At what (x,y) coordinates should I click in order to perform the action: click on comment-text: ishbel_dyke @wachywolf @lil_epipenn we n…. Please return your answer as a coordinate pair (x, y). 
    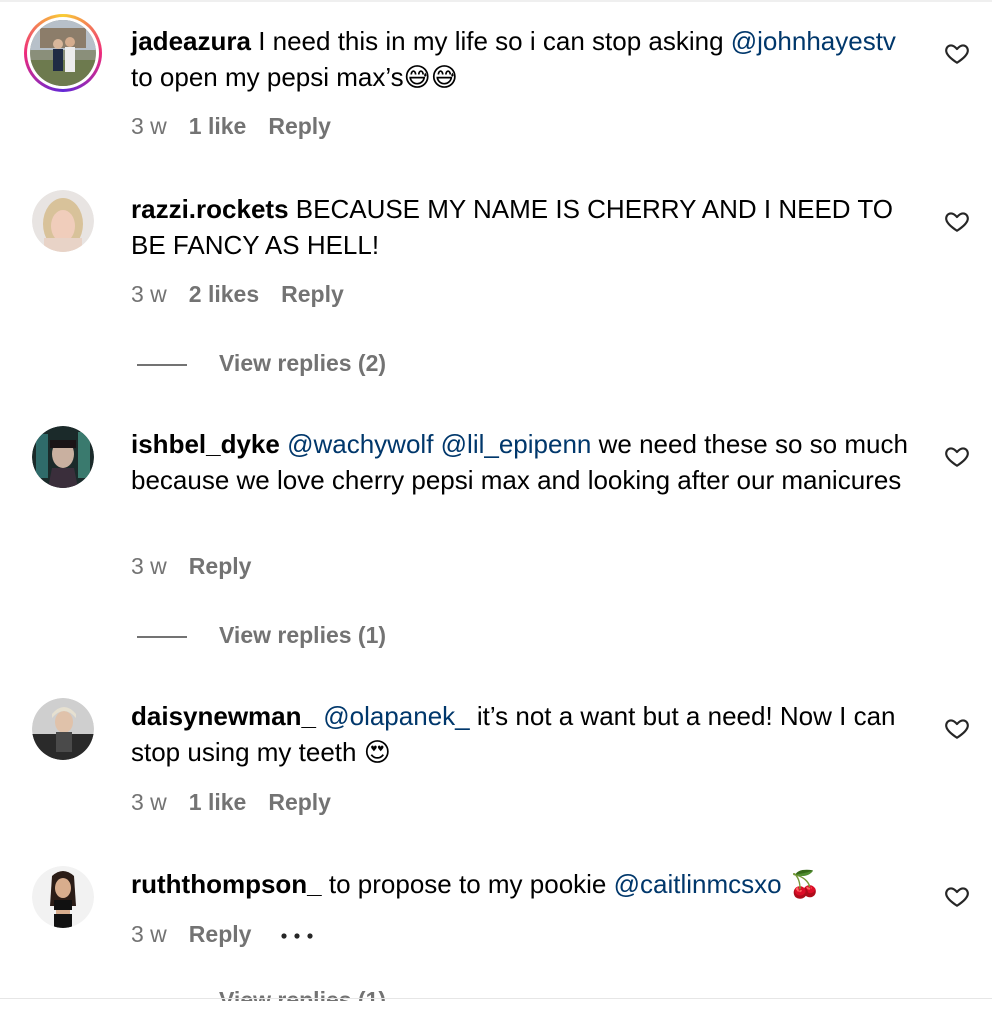
    Looking at the image, I should click on (519, 462).